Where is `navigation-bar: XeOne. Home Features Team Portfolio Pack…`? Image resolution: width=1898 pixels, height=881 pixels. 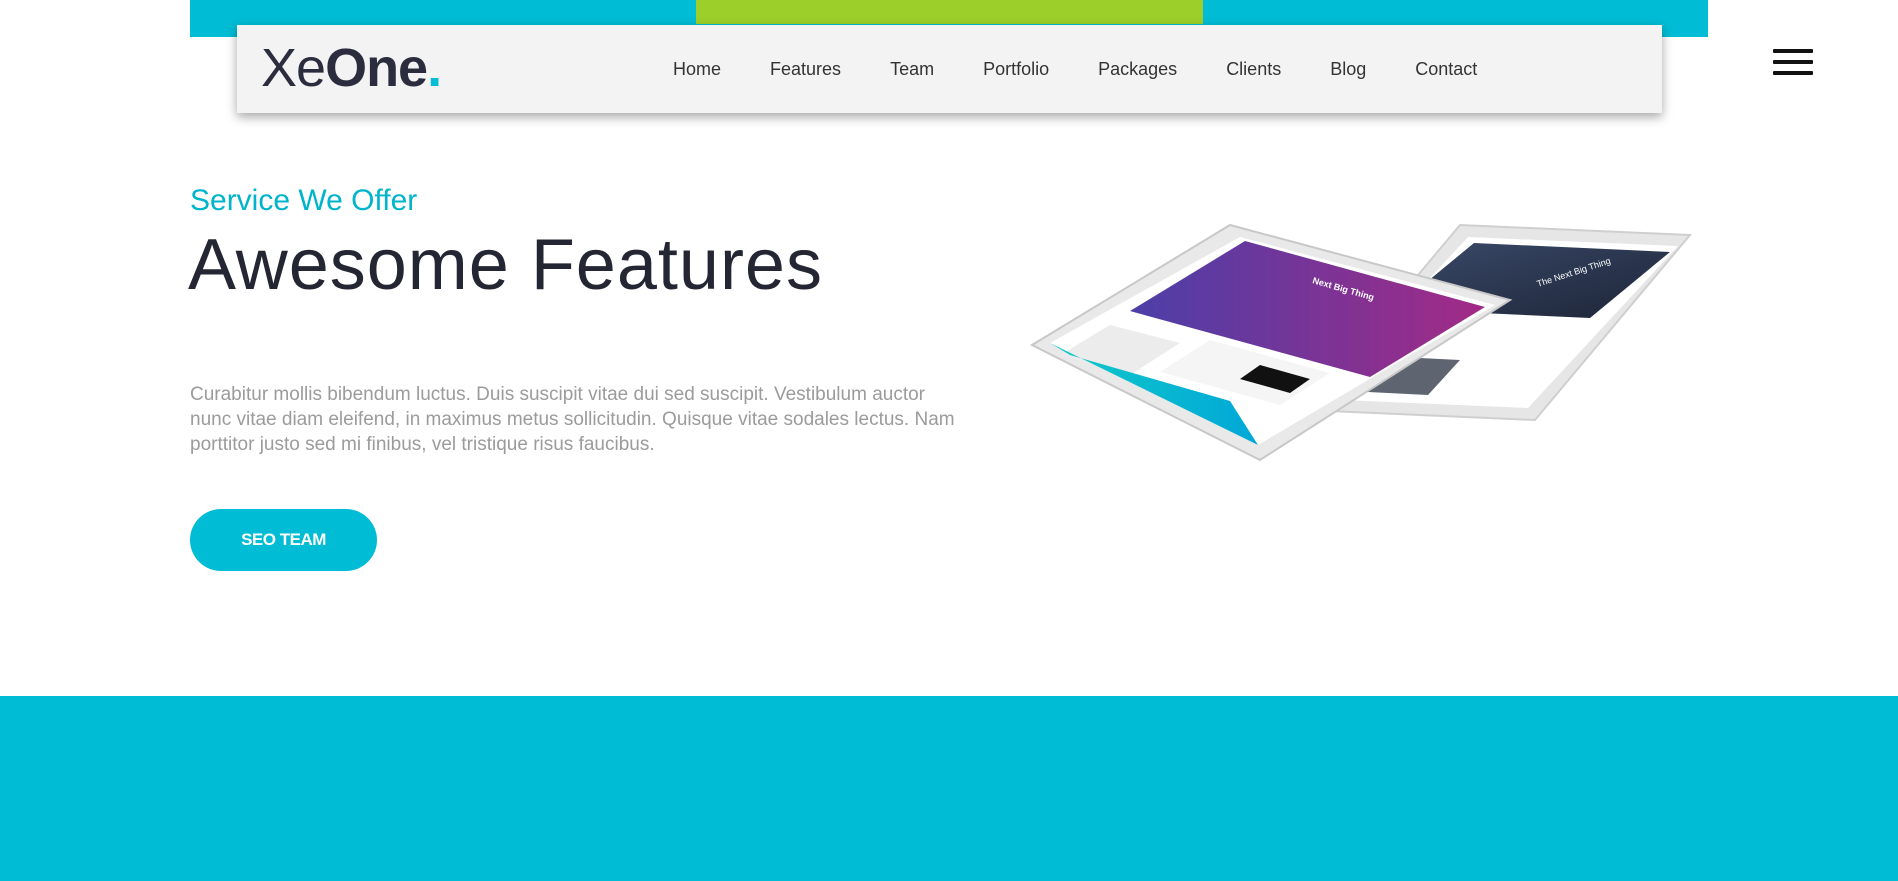
navigation-bar: XeOne. Home Features Team Portfolio Pack… is located at coordinates (949, 69).